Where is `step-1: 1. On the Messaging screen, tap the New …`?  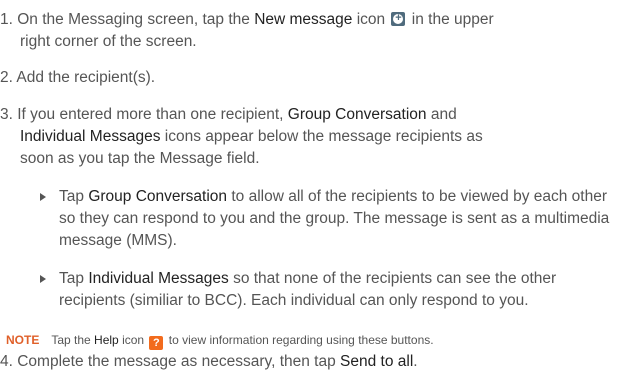 step-1: 1. On the Messaging screen, tap the New … is located at coordinates (315, 31).